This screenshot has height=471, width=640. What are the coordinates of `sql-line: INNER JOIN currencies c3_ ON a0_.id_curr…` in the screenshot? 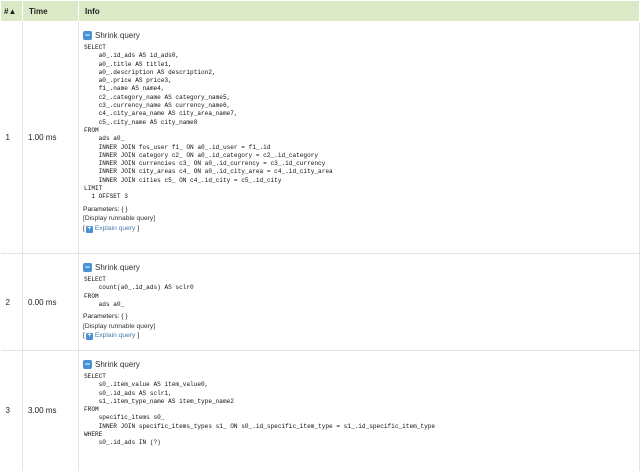 It's located at (205, 164).